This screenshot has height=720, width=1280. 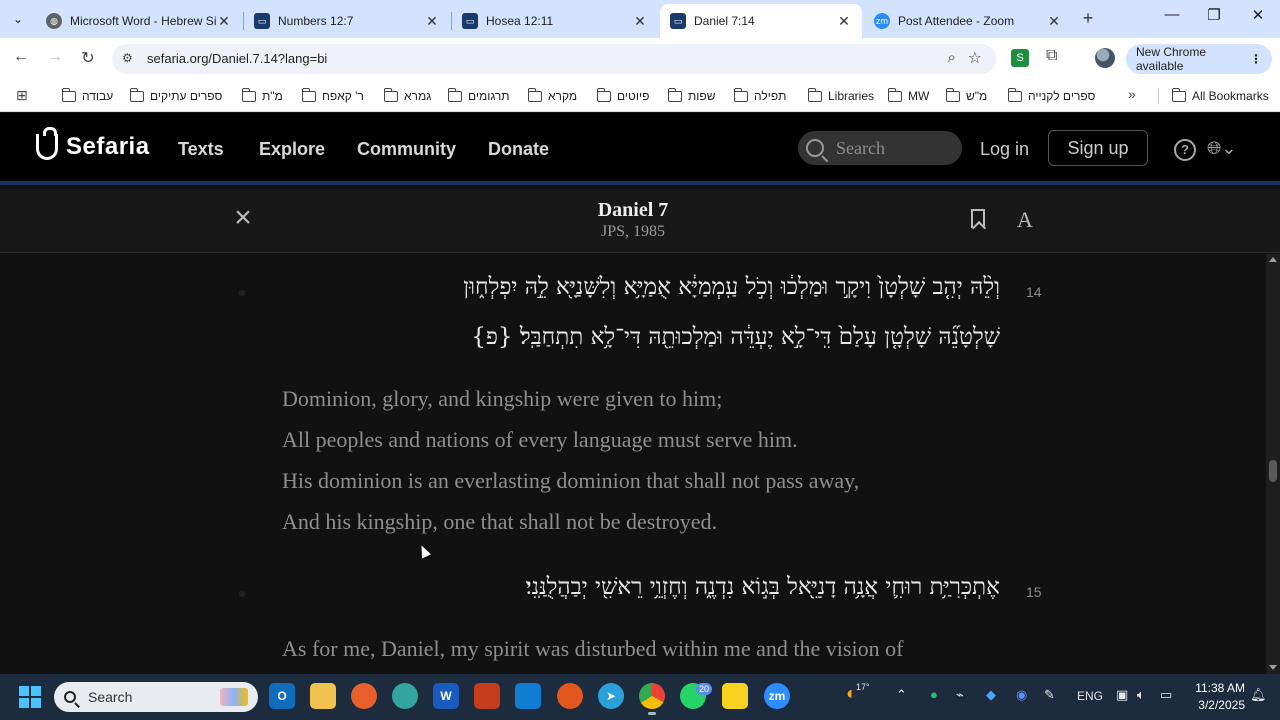 I want to click on file-explorer-icon, so click(x=323, y=696).